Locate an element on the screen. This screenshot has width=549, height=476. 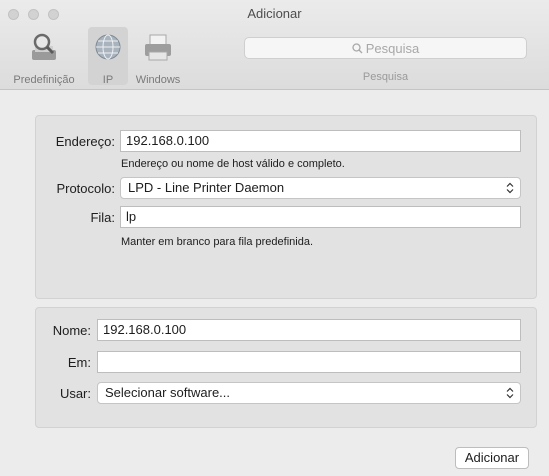
location-label: Em: is located at coordinates (79, 362).